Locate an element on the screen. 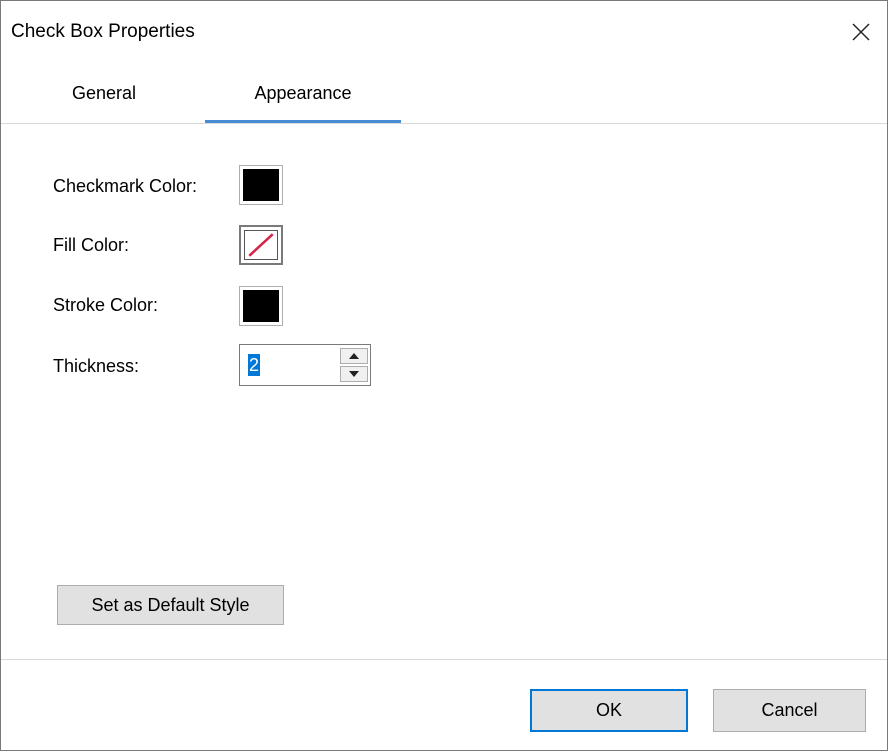 This screenshot has width=888, height=751. set-as-default-style-button: Set as Default Style is located at coordinates (170, 605).